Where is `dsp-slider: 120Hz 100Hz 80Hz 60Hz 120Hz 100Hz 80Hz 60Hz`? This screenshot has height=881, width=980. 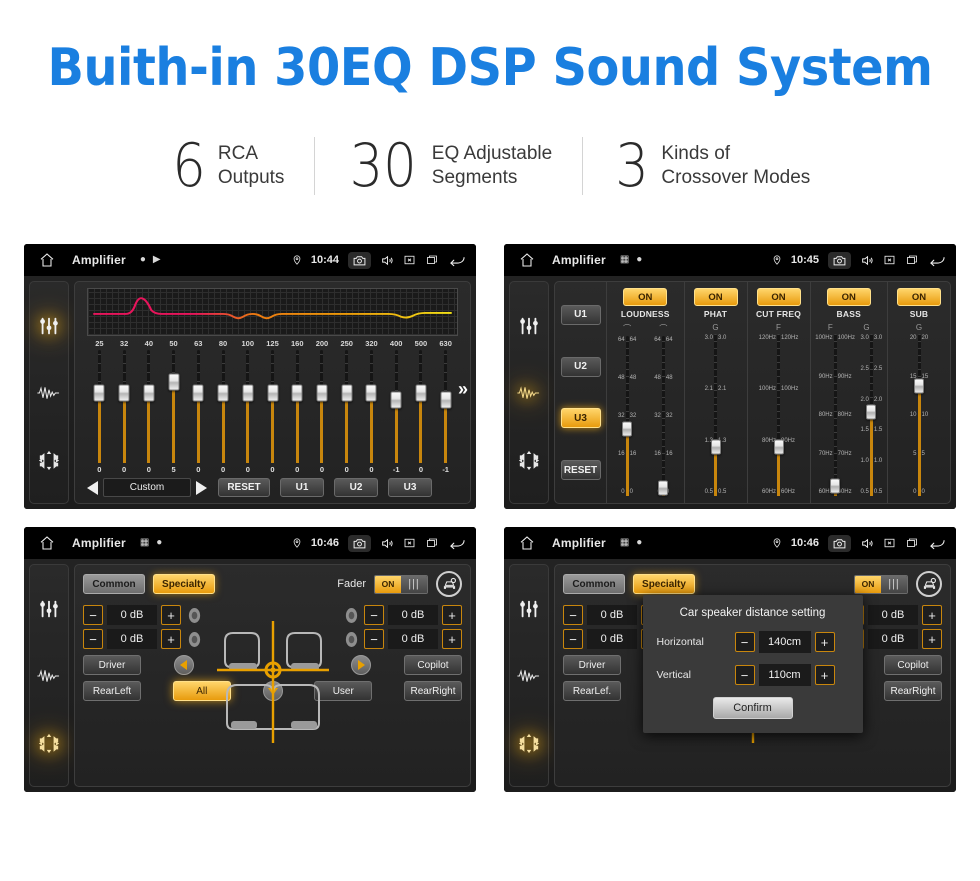 dsp-slider: 120Hz 100Hz 80Hz 60Hz 120Hz 100Hz 80Hz 60Hz is located at coordinates (778, 415).